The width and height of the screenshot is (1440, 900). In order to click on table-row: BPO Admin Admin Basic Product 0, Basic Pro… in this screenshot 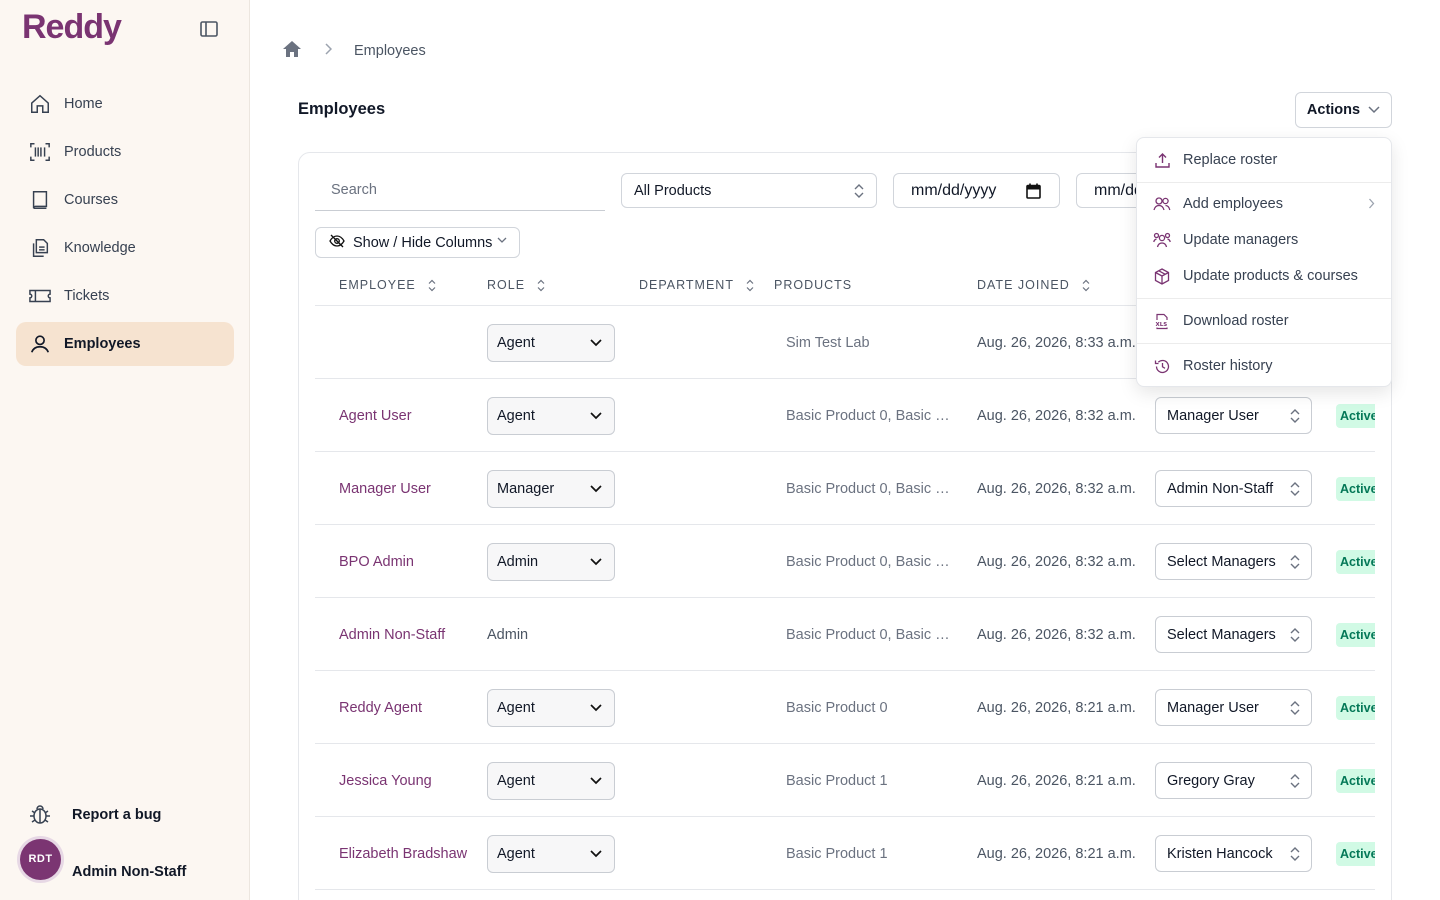, I will do `click(845, 561)`.